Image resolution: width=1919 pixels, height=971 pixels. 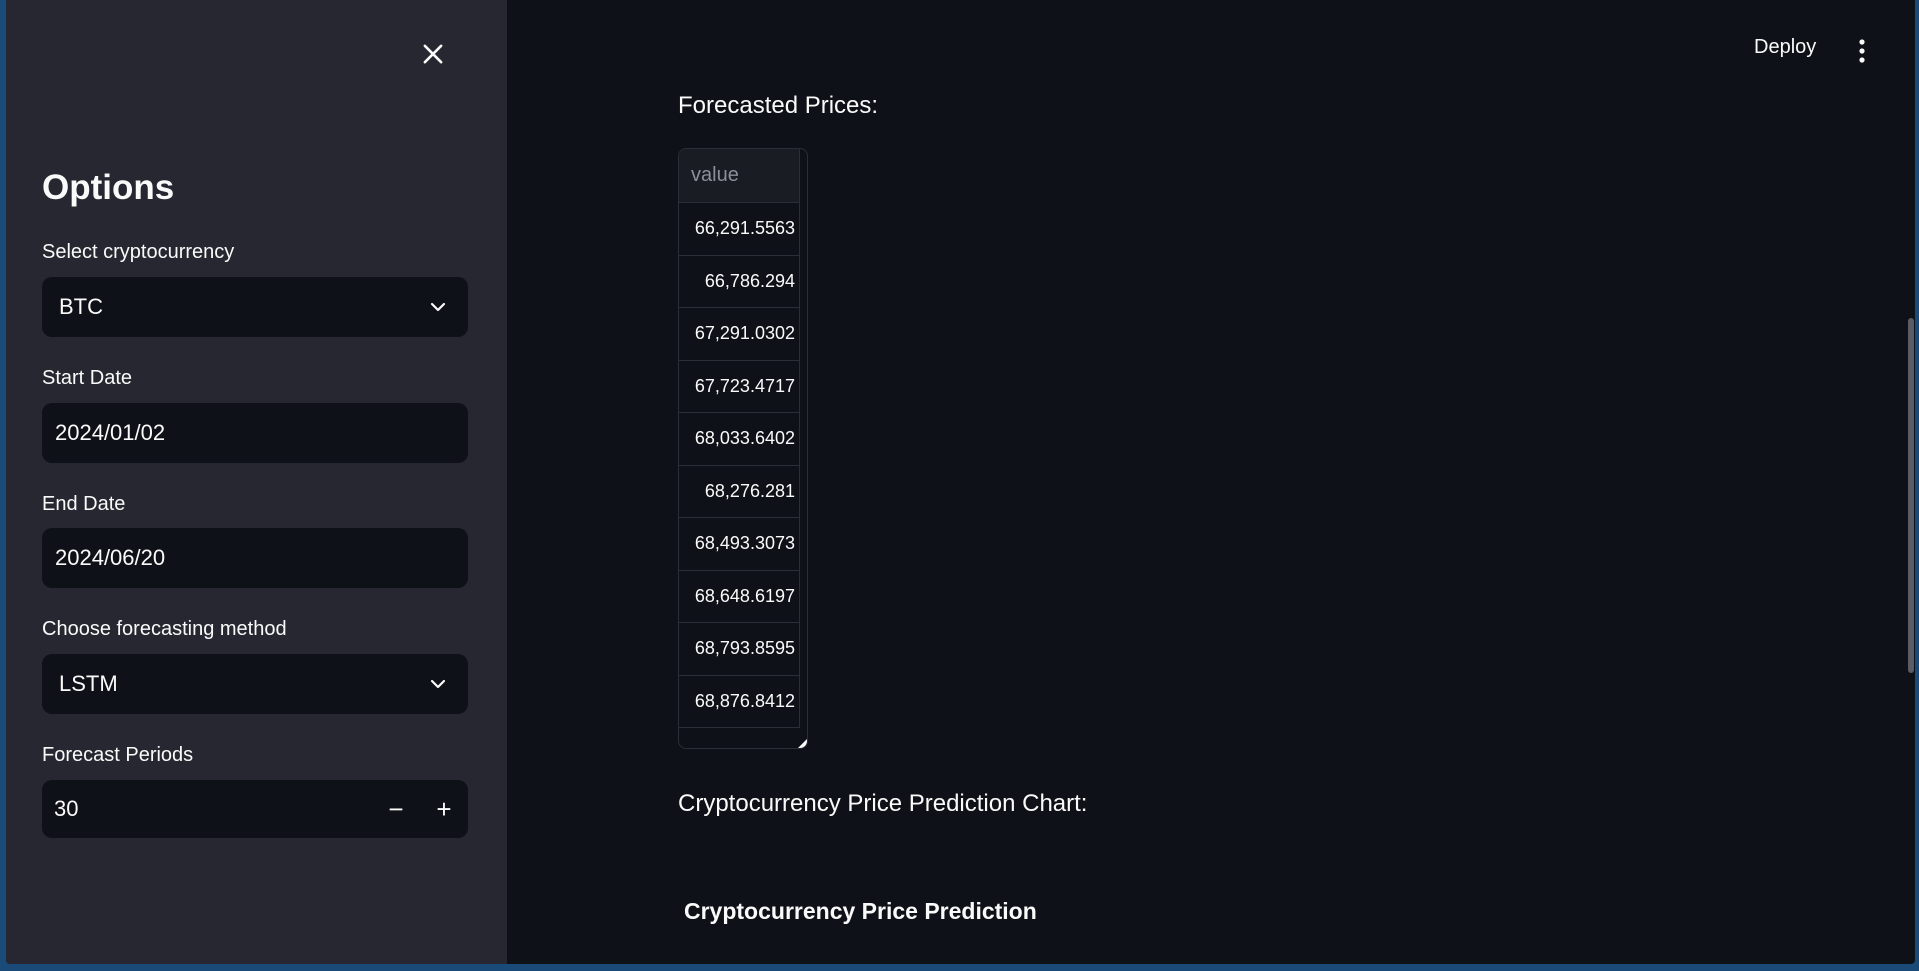 What do you see at coordinates (108, 187) in the screenshot?
I see `sidebar-title: Options` at bounding box center [108, 187].